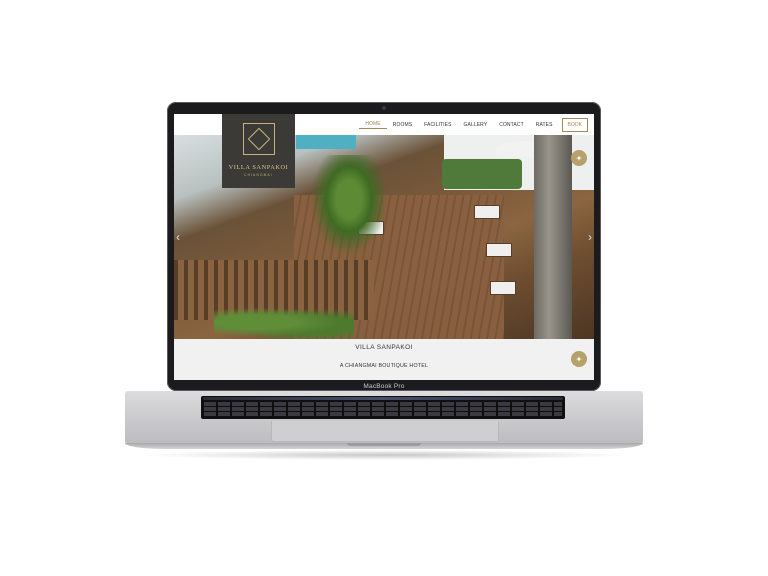  Describe the element at coordinates (373, 125) in the screenshot. I see `nav-item-home: HOME` at that location.